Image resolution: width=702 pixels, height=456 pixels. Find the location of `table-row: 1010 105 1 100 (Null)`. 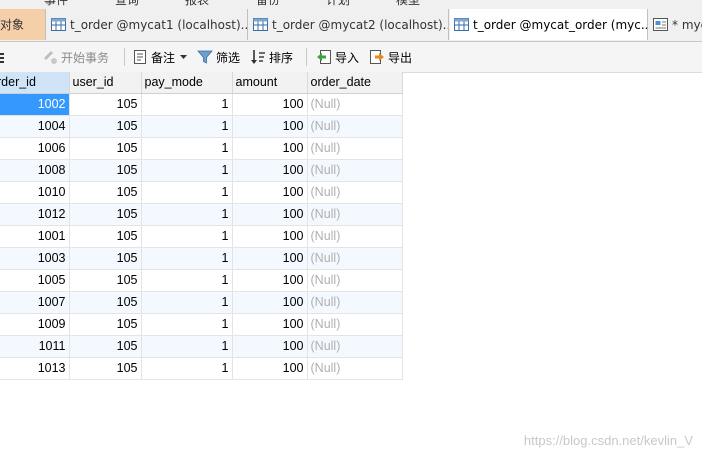

table-row: 1010 105 1 100 (Null) is located at coordinates (201, 192).